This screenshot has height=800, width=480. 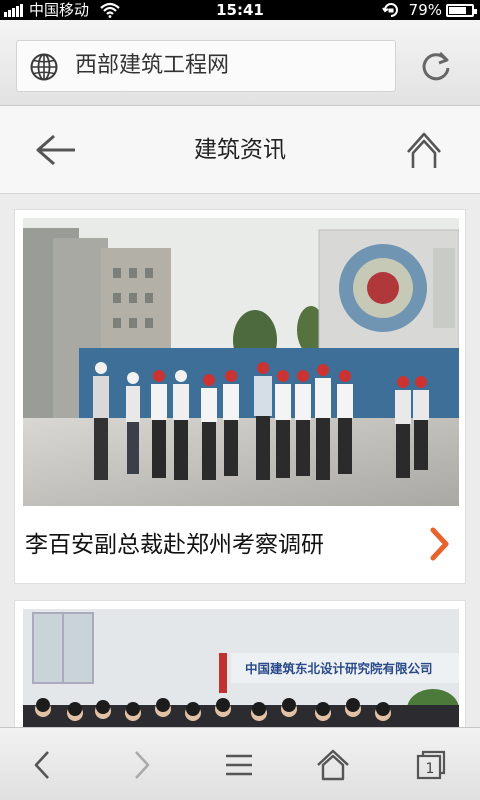 What do you see at coordinates (152, 65) in the screenshot?
I see `address-text: 西部建筑工程网` at bounding box center [152, 65].